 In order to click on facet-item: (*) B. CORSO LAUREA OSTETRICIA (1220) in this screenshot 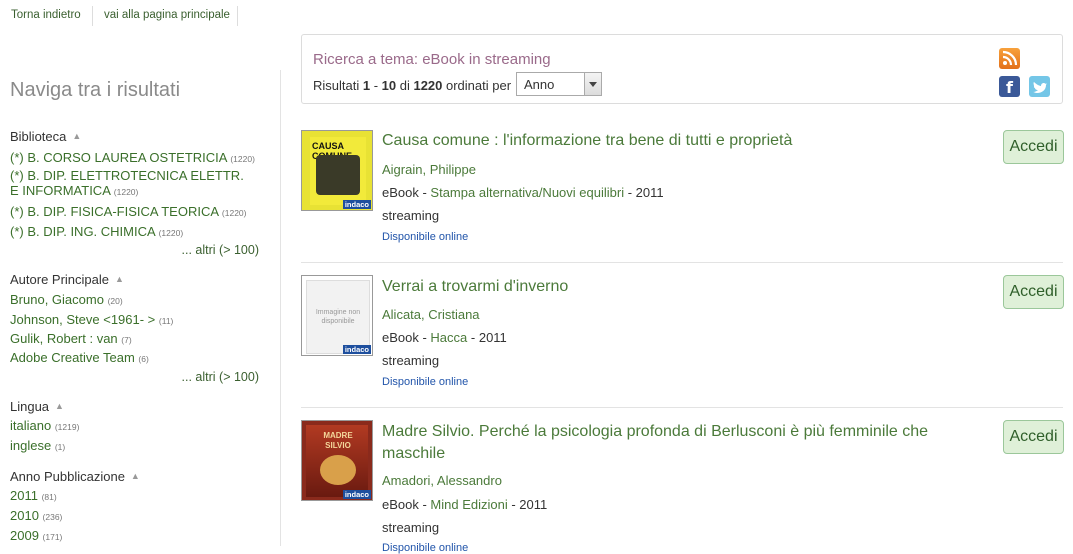, I will do `click(132, 158)`.